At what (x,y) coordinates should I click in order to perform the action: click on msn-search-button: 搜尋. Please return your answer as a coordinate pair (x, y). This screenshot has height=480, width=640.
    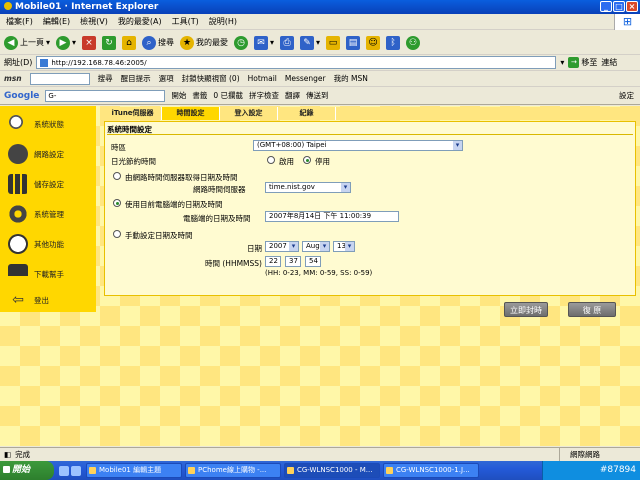
    Looking at the image, I should click on (105, 78).